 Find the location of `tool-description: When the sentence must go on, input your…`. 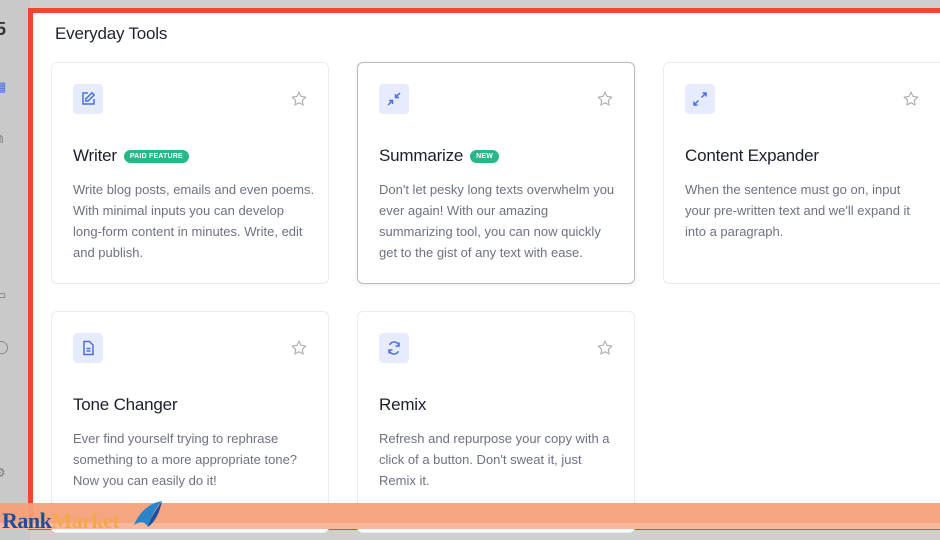

tool-description: When the sentence must go on, input your… is located at coordinates (798, 210).